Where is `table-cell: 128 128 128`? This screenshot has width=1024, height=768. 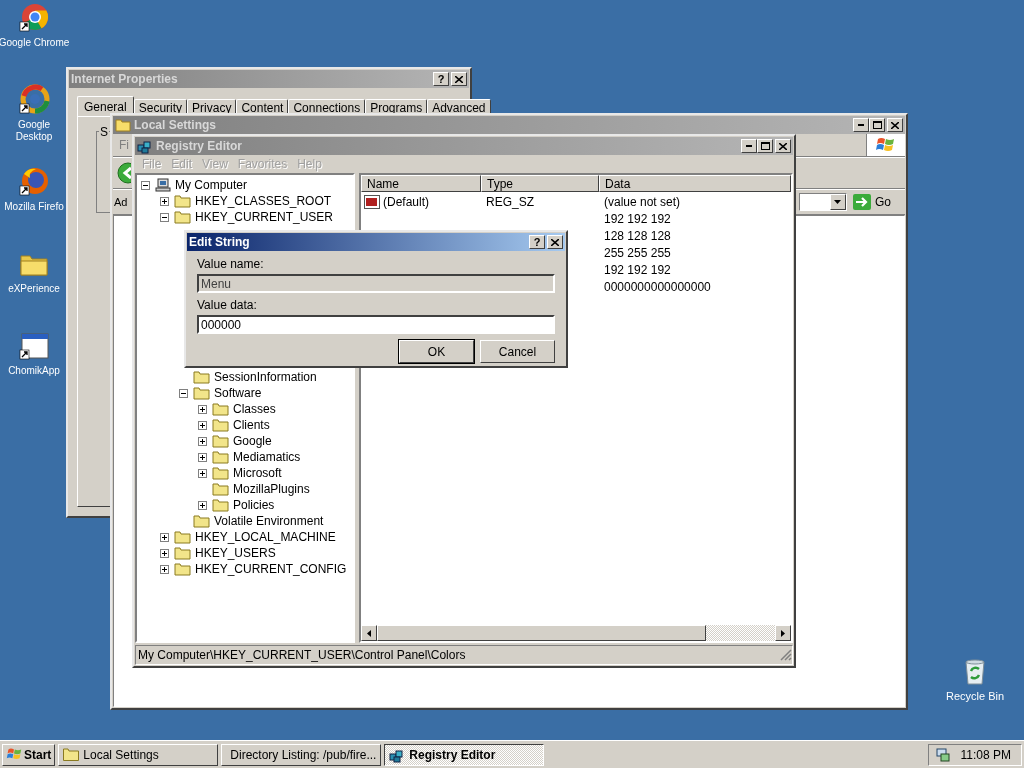 table-cell: 128 128 128 is located at coordinates (637, 235).